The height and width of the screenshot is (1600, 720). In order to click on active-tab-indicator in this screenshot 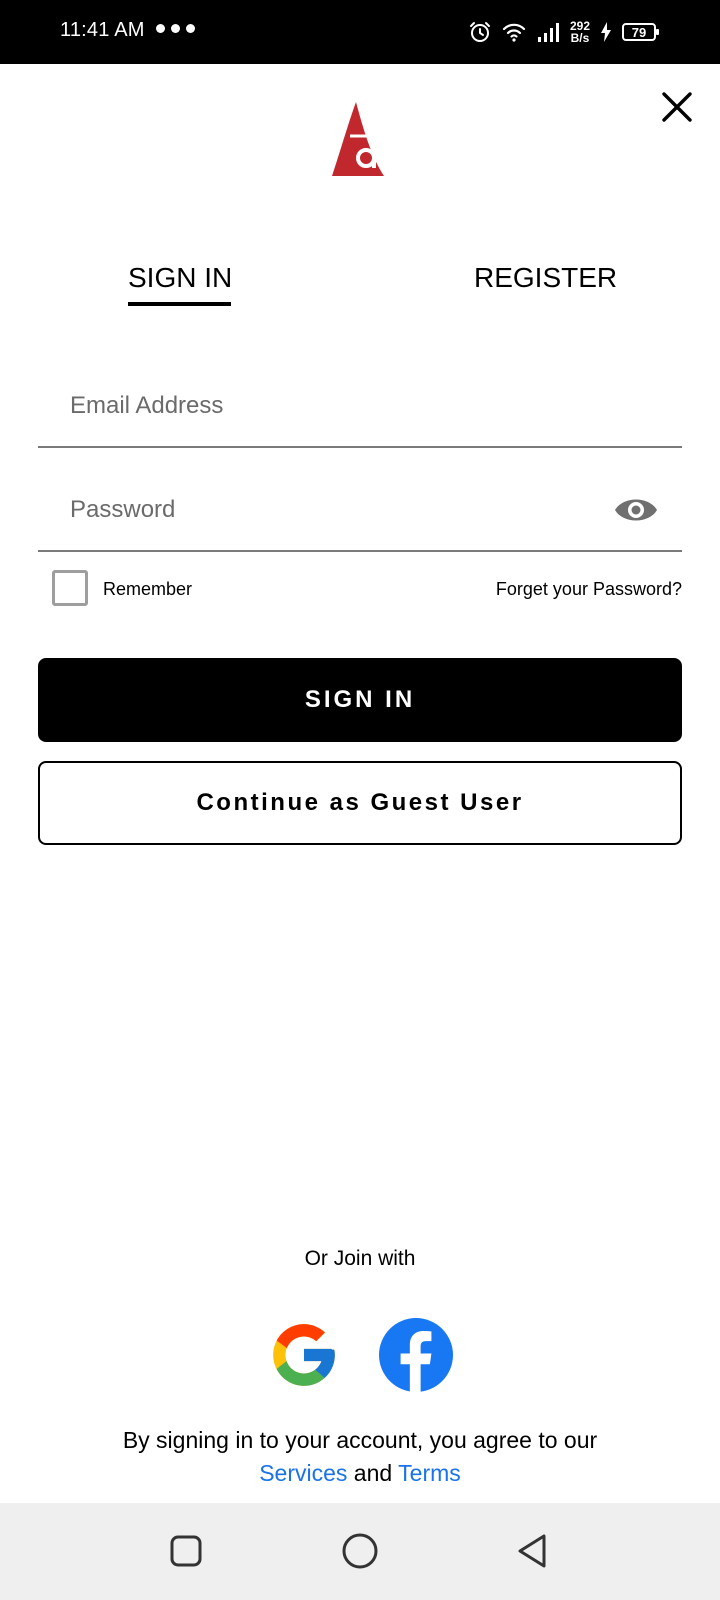, I will do `click(179, 304)`.